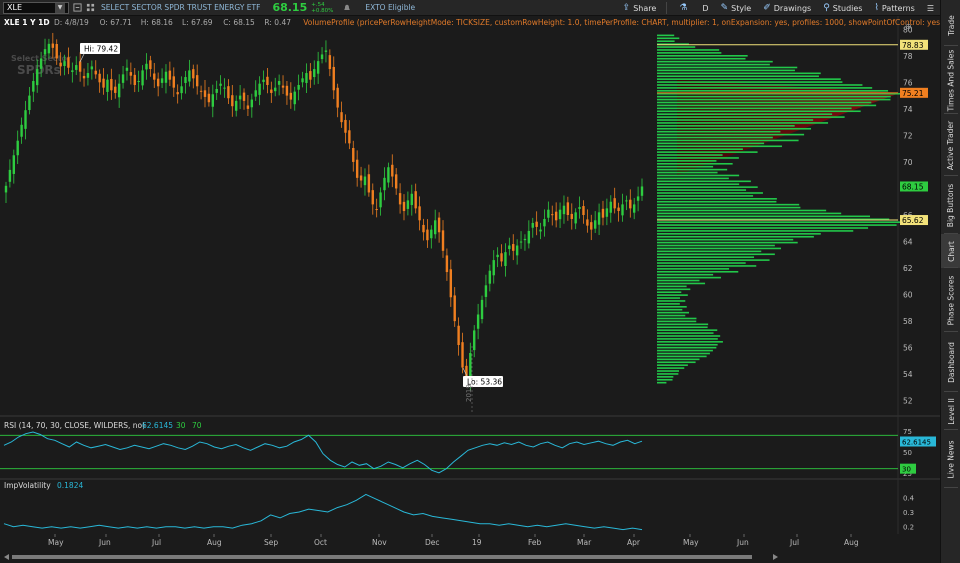 This screenshot has width=960, height=563. I want to click on hamburger-icon: ☰, so click(930, 8).